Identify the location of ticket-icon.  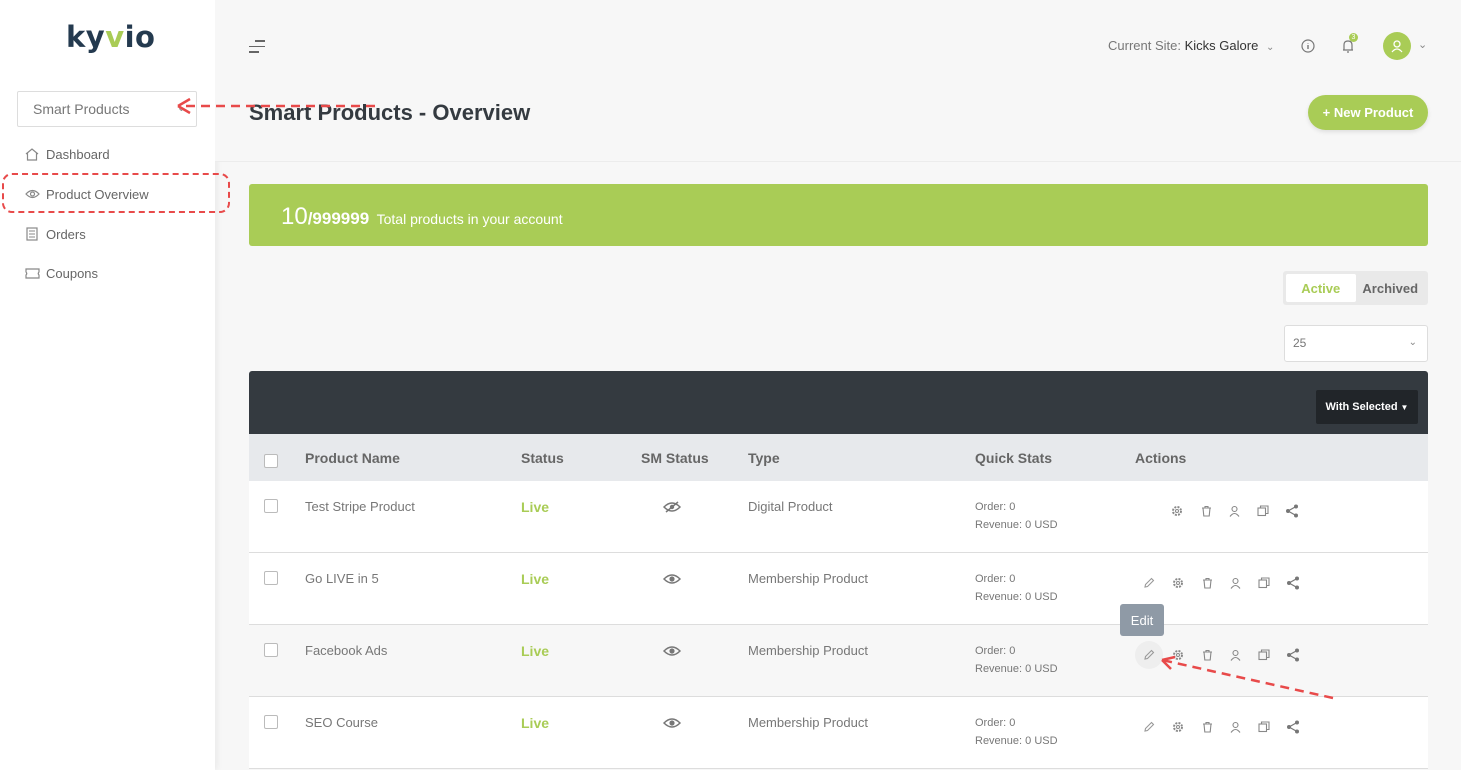
(32, 273).